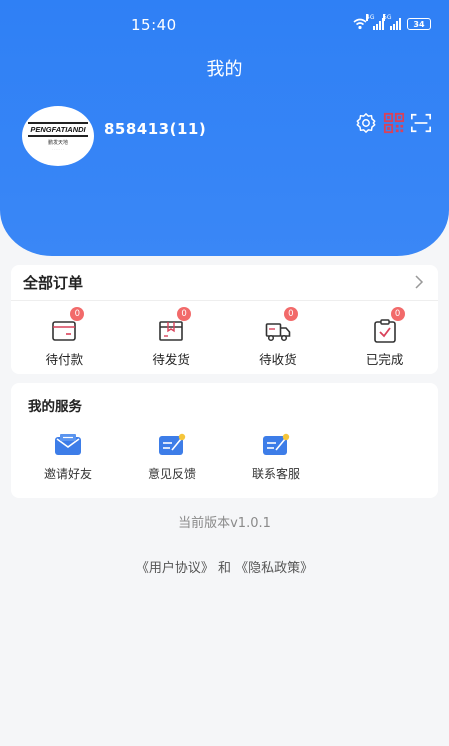 The width and height of the screenshot is (449, 746). I want to click on clipboard-check-icon, so click(384, 331).